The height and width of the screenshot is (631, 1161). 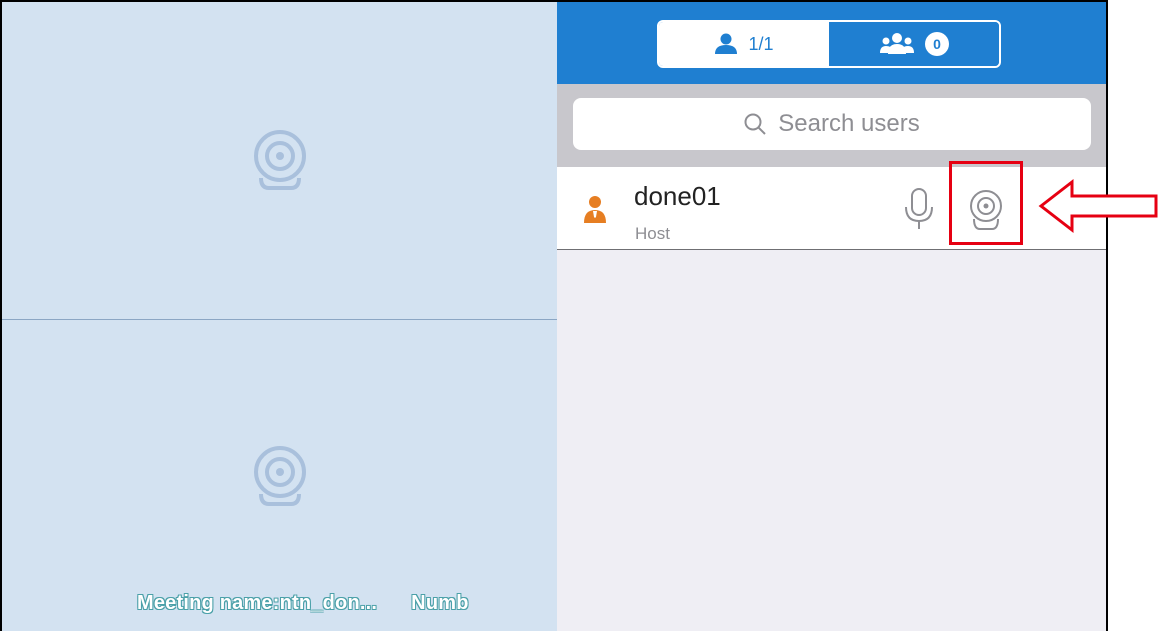 I want to click on search-bar-container: Search users, so click(x=831, y=125).